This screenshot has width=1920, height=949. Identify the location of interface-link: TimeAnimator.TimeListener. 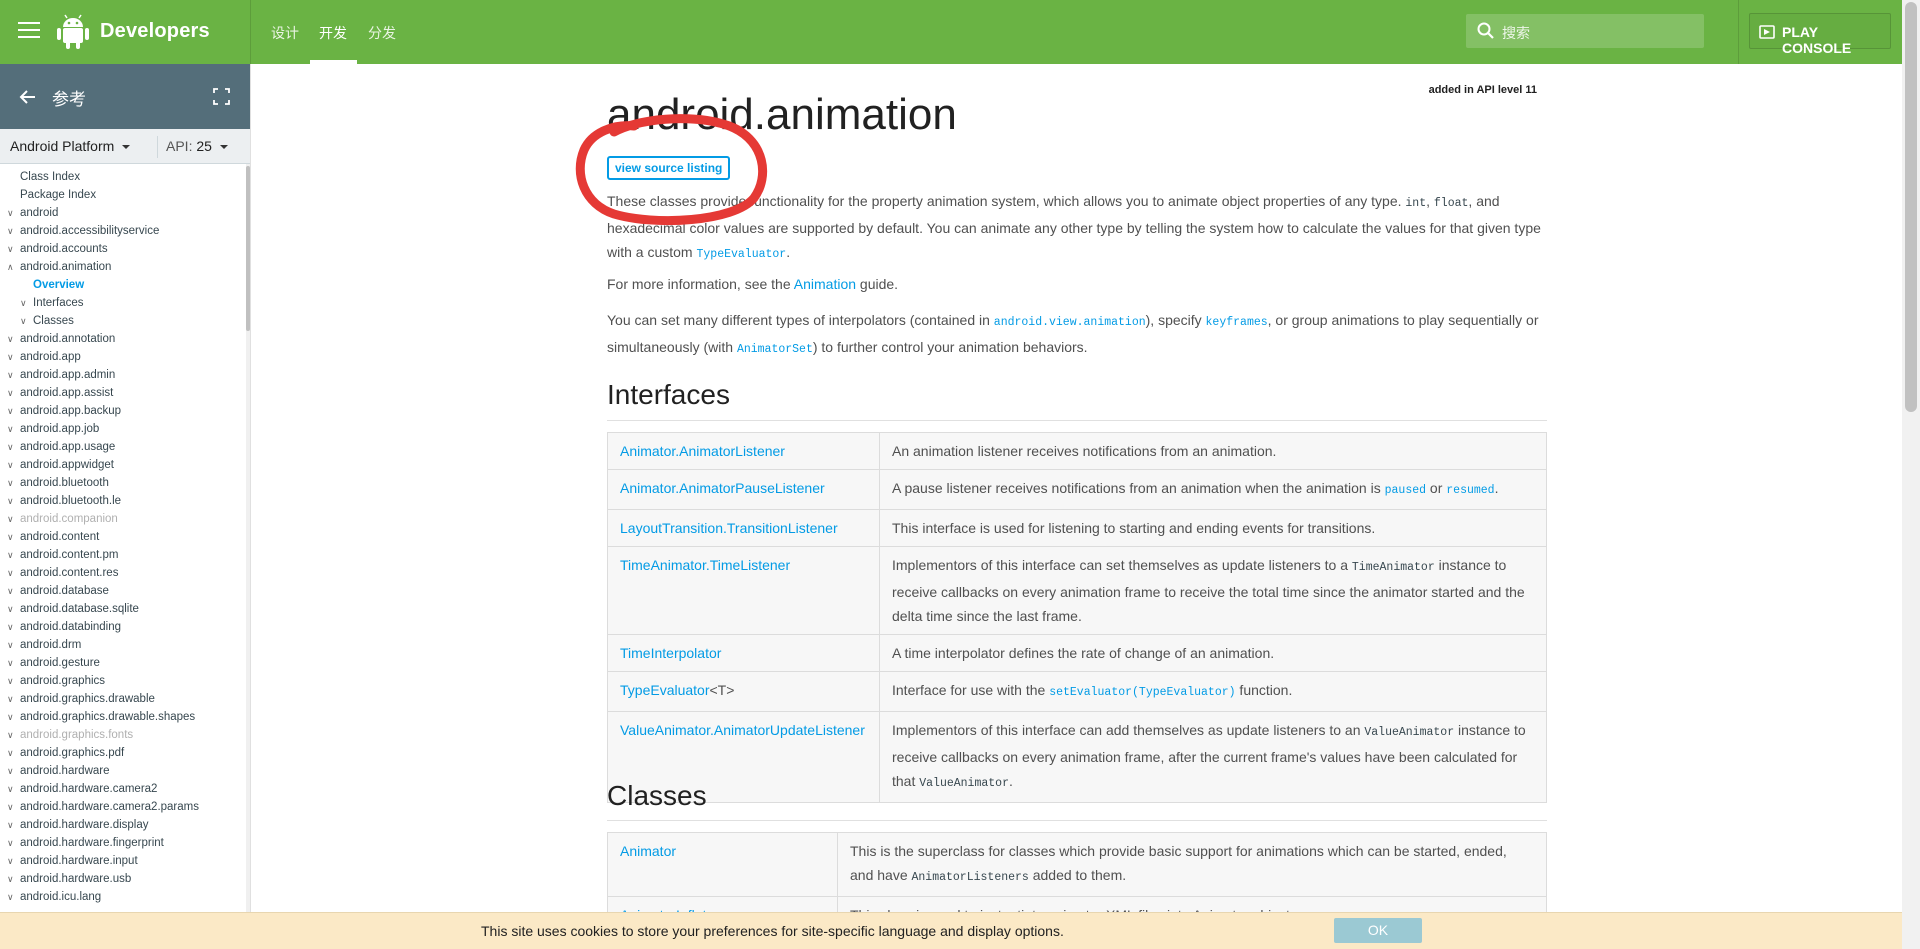
(705, 565).